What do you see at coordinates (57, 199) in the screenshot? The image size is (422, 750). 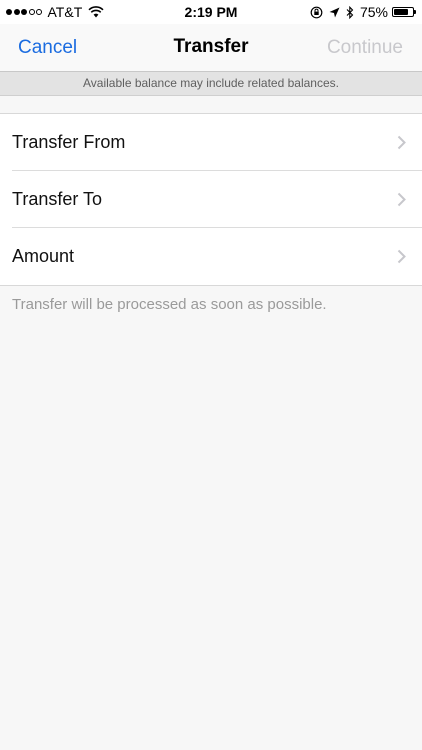 I see `row-label: Transfer To` at bounding box center [57, 199].